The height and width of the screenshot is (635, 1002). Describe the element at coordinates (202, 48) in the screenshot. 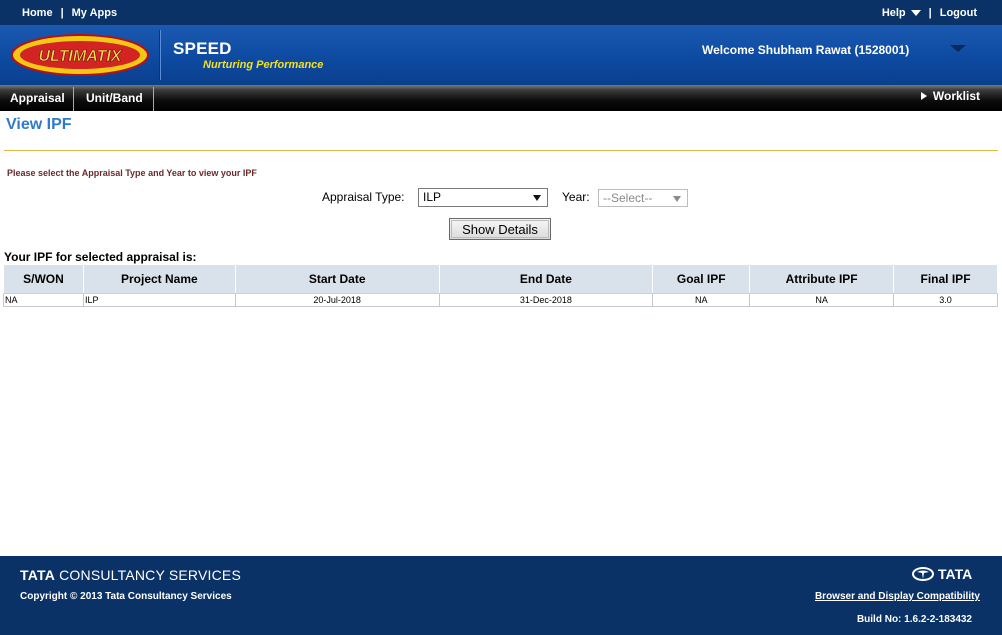

I see `app-name: SPEED` at that location.